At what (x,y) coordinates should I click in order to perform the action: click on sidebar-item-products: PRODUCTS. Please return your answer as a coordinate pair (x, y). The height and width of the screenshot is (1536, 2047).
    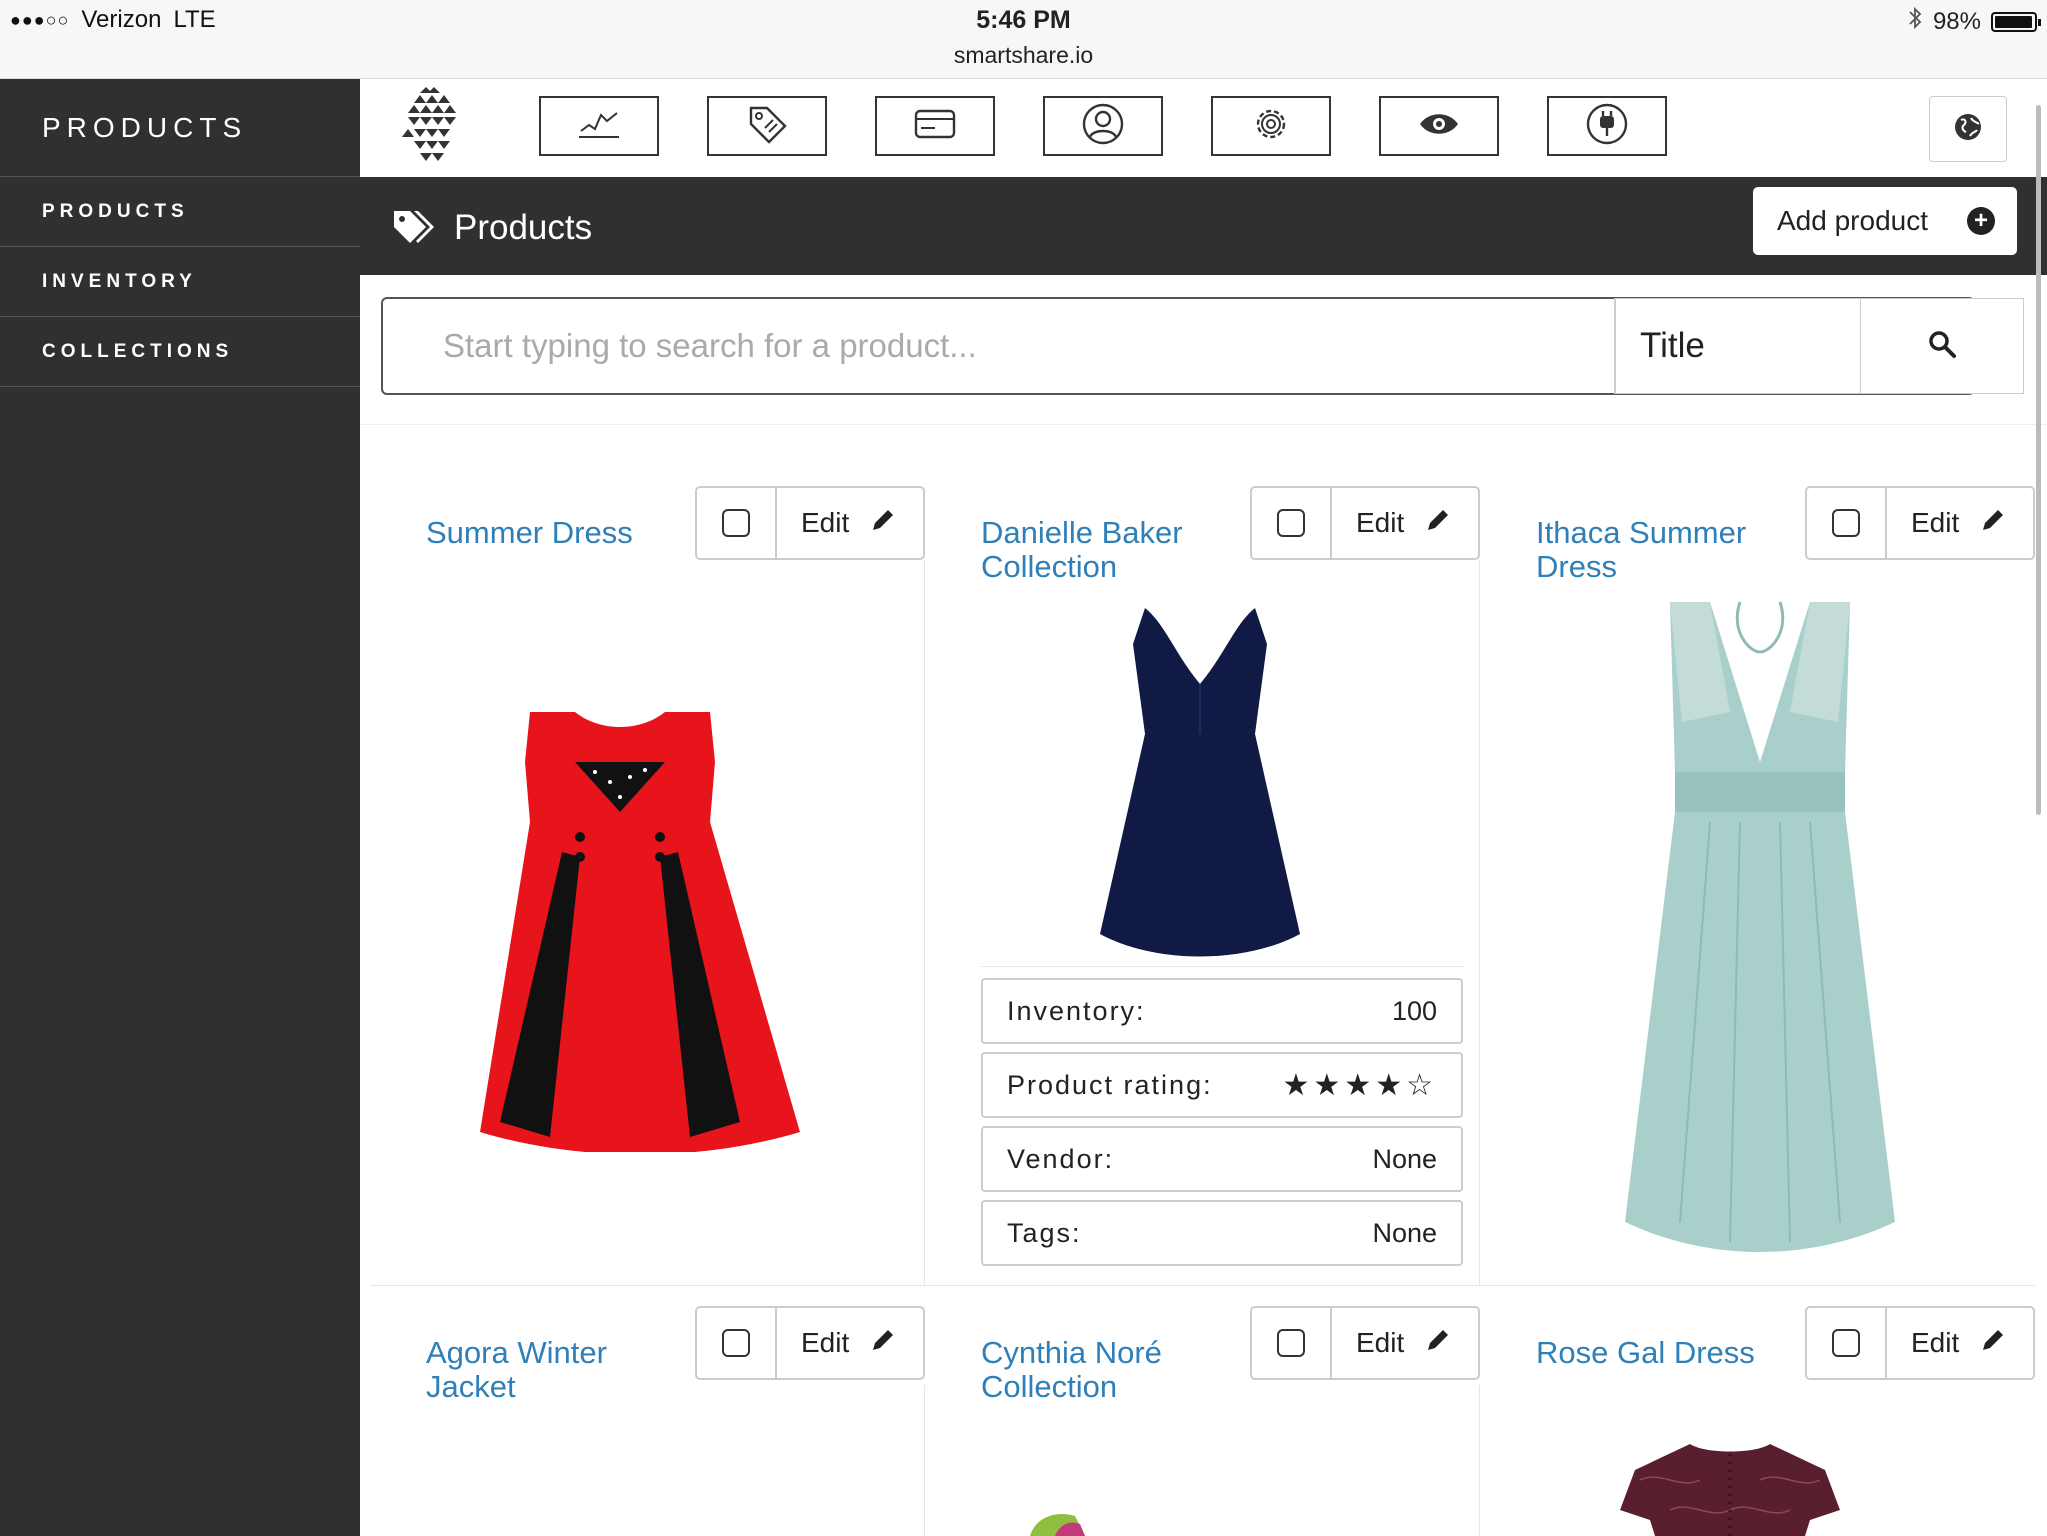
    Looking at the image, I should click on (180, 212).